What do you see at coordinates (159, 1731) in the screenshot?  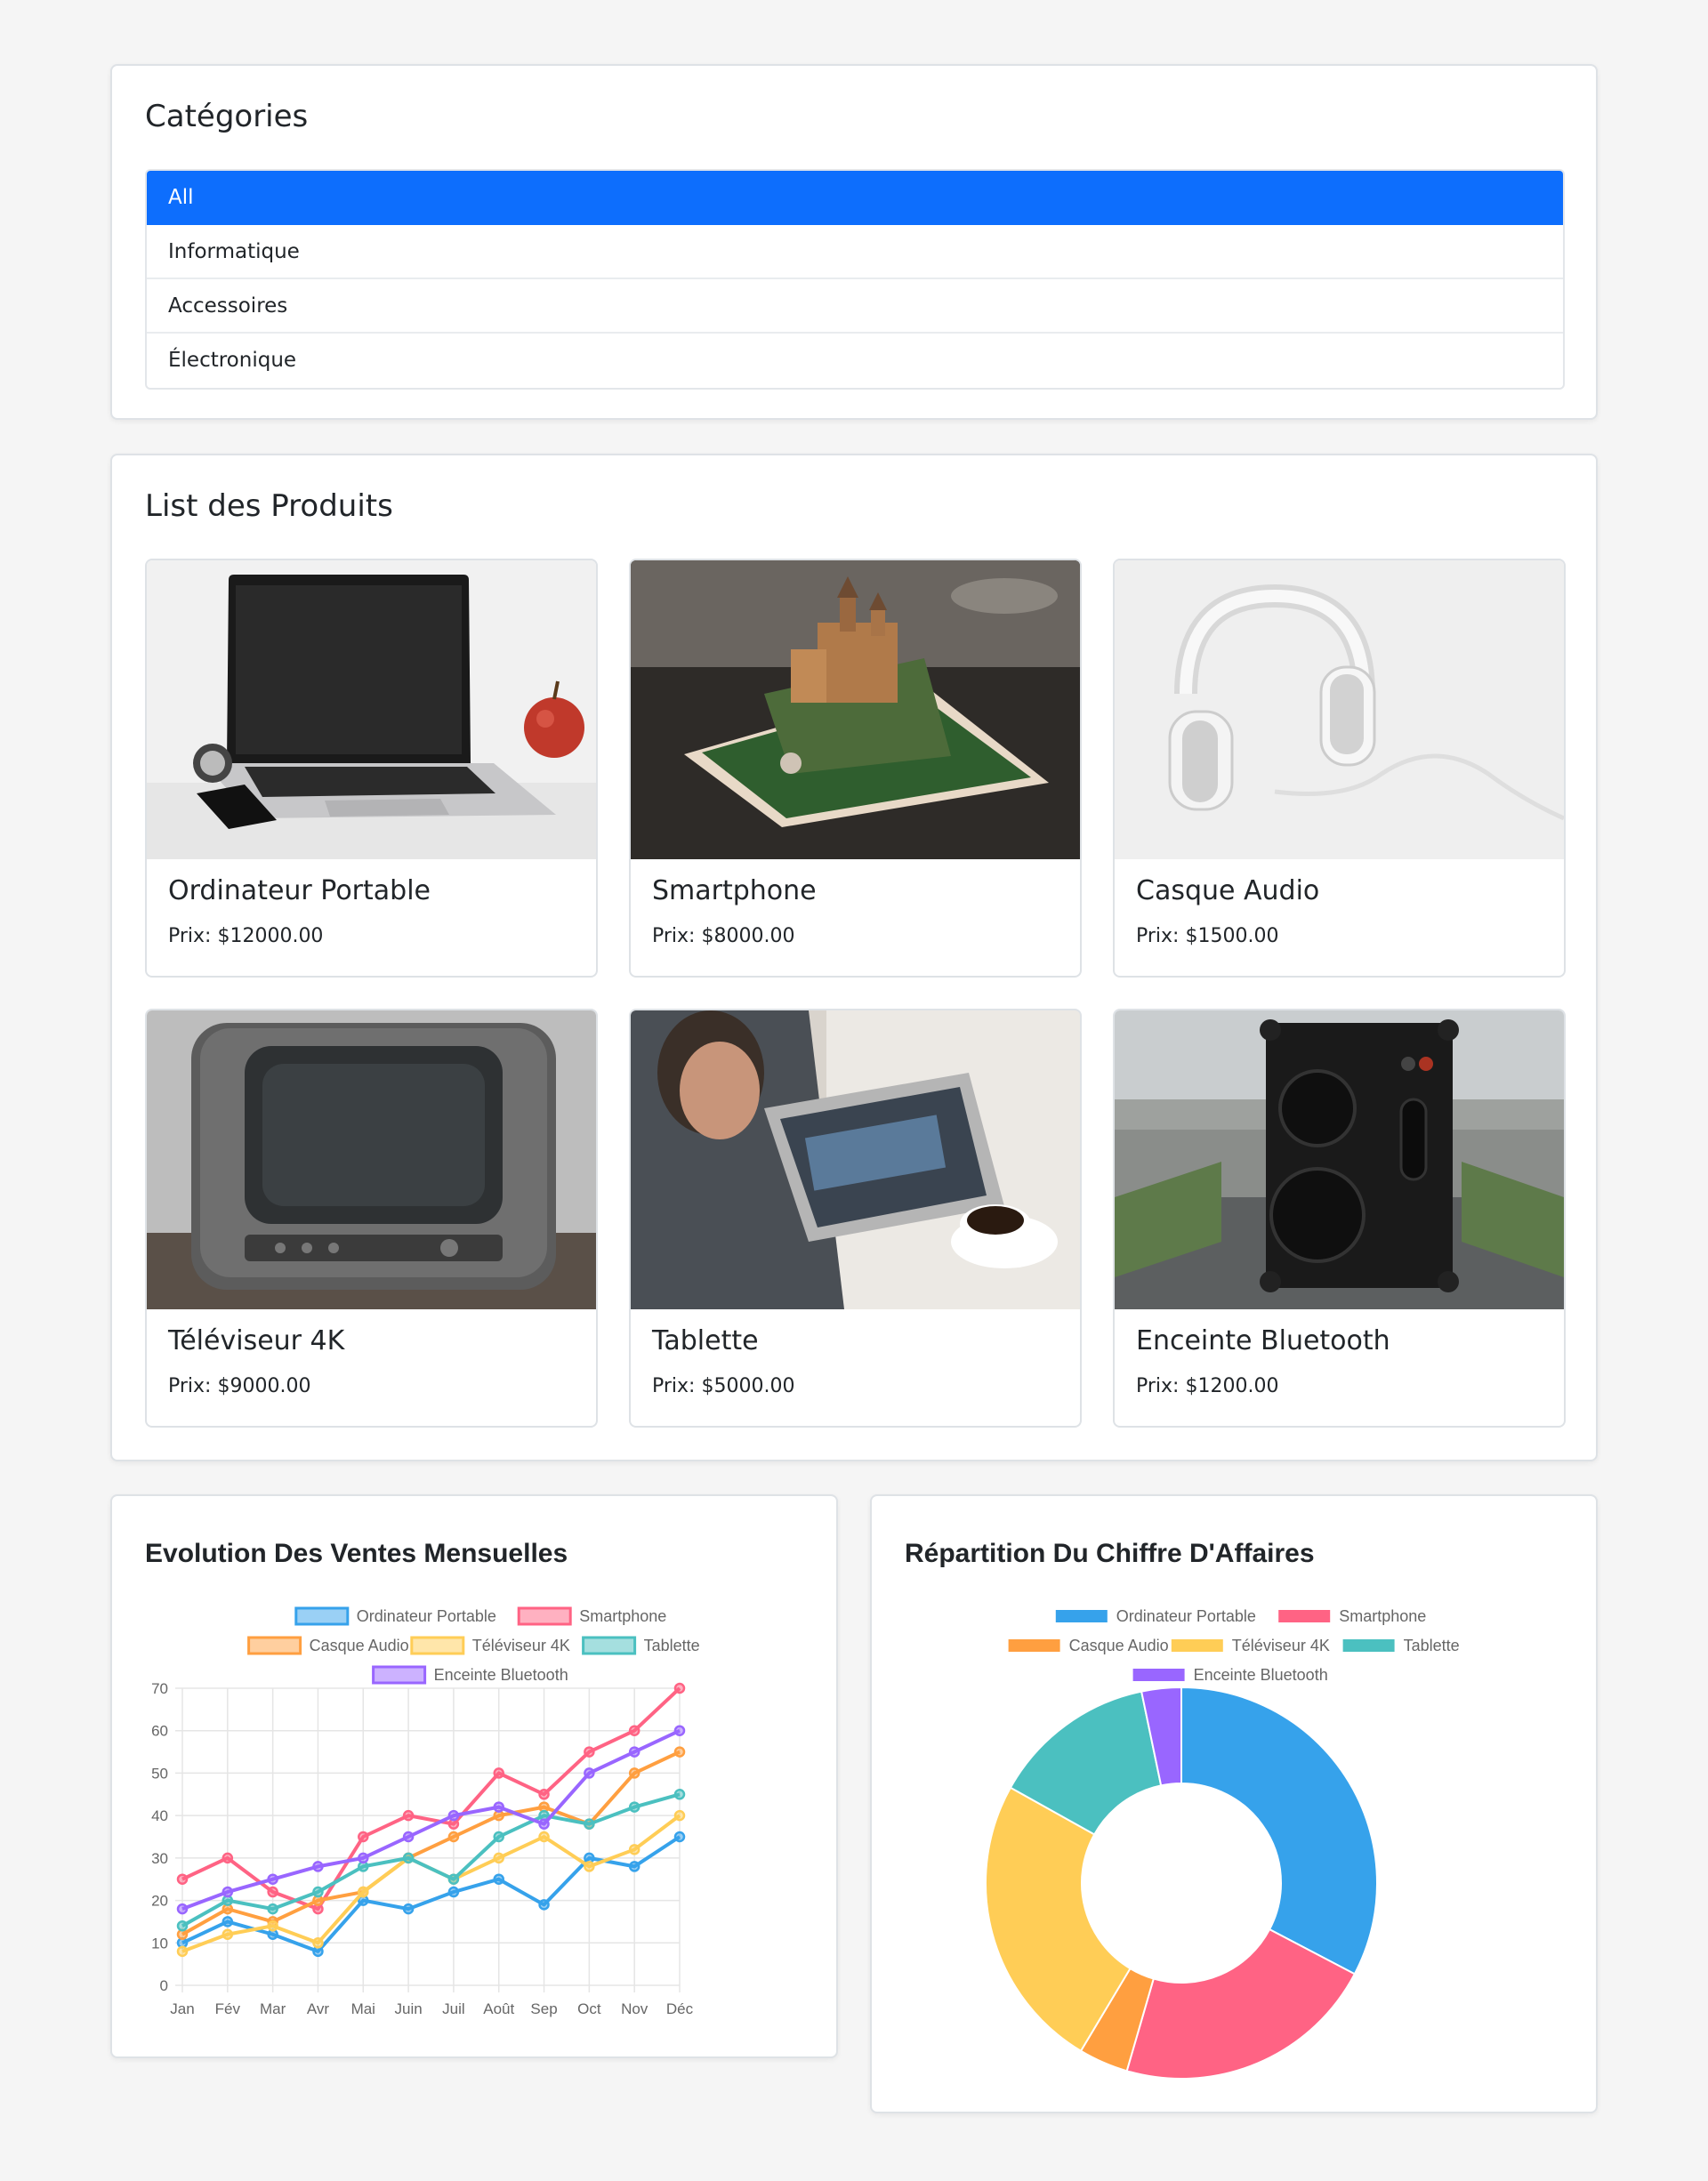 I see `y-tick-label: 60` at bounding box center [159, 1731].